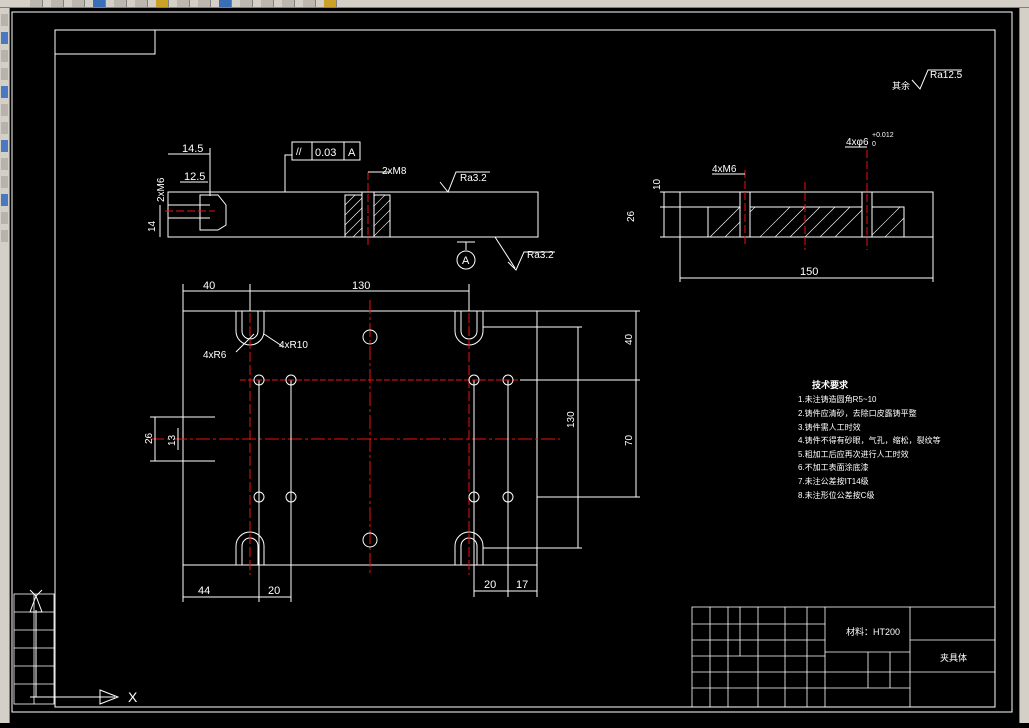 The width and height of the screenshot is (1029, 728). Describe the element at coordinates (857, 142) in the screenshot. I see `dim-4xphi6: 4xφ6` at that location.